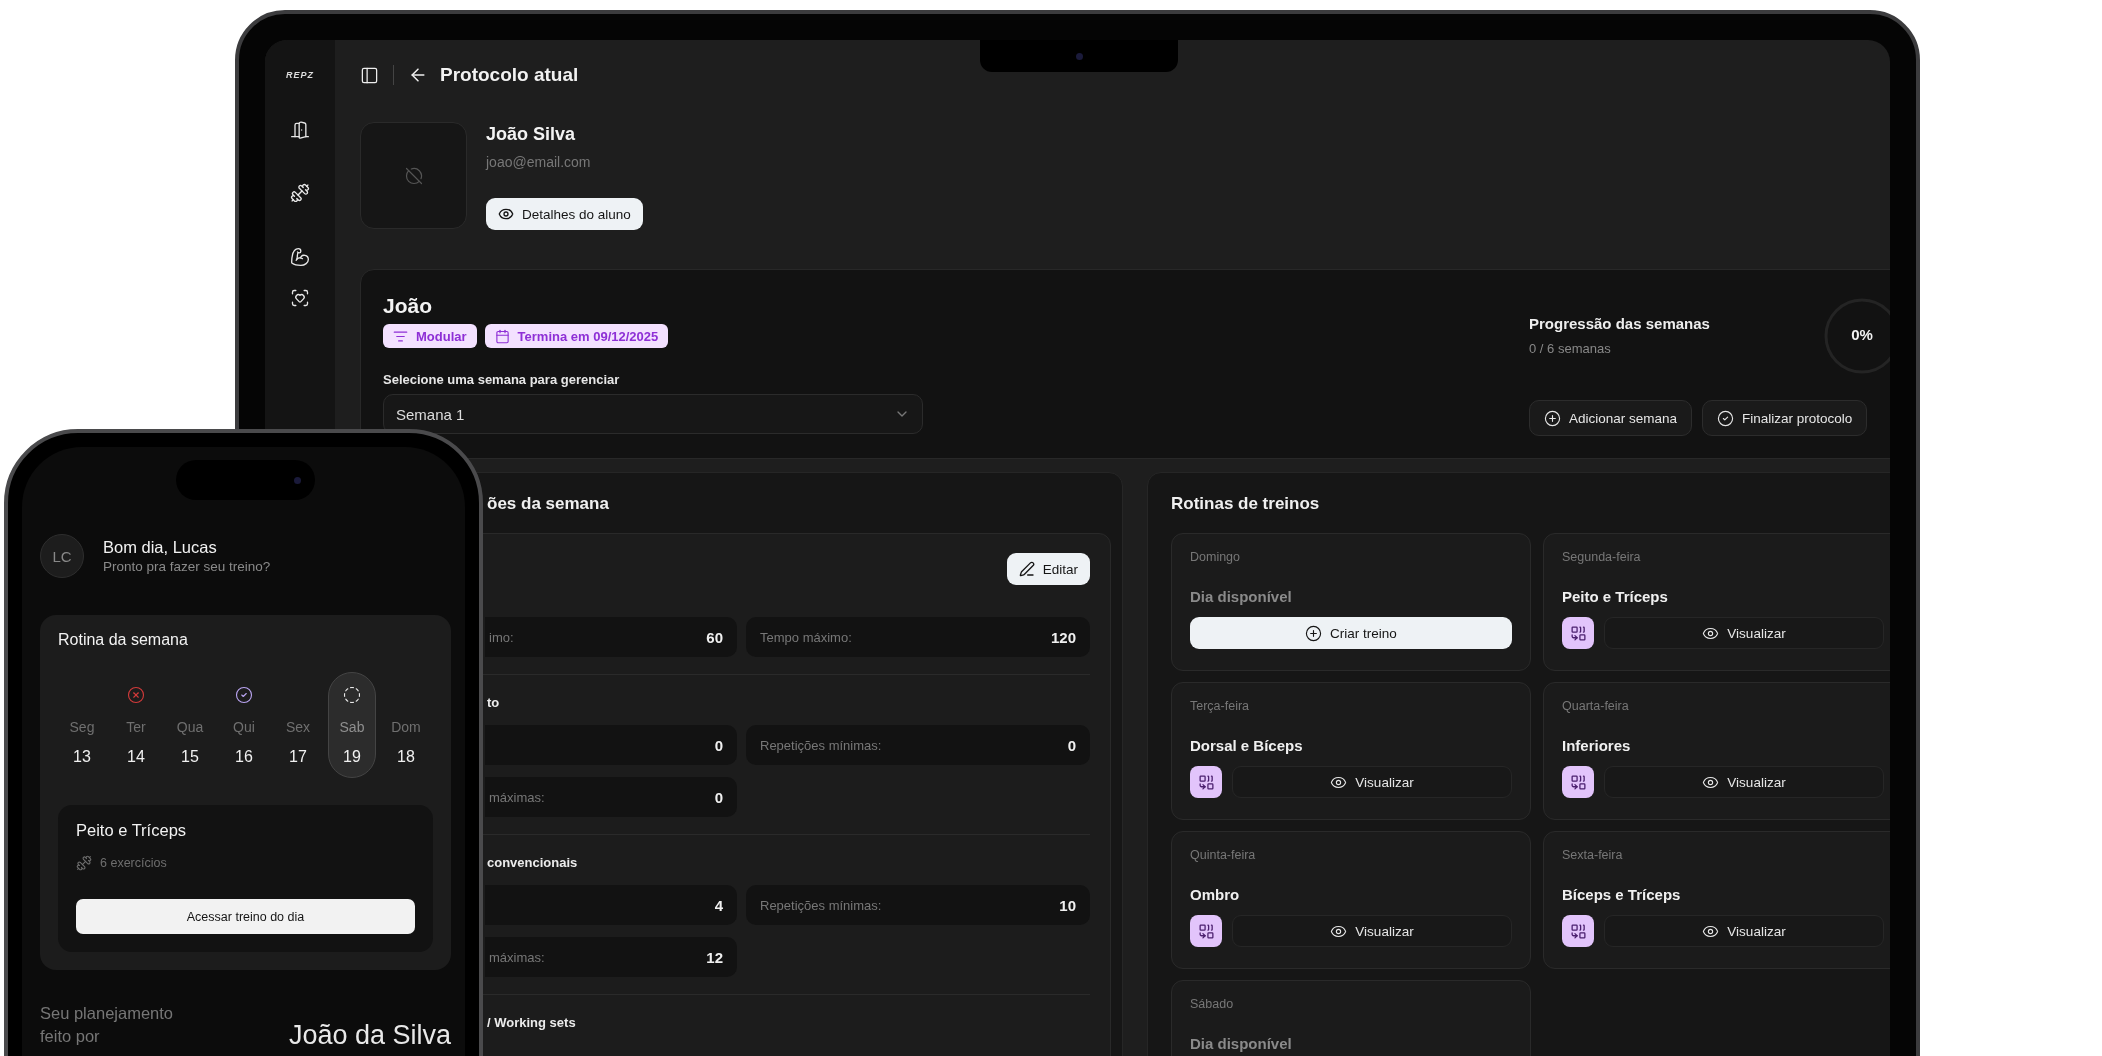 The width and height of the screenshot is (2102, 1056). Describe the element at coordinates (190, 727) in the screenshot. I see `day-label: Qua` at that location.